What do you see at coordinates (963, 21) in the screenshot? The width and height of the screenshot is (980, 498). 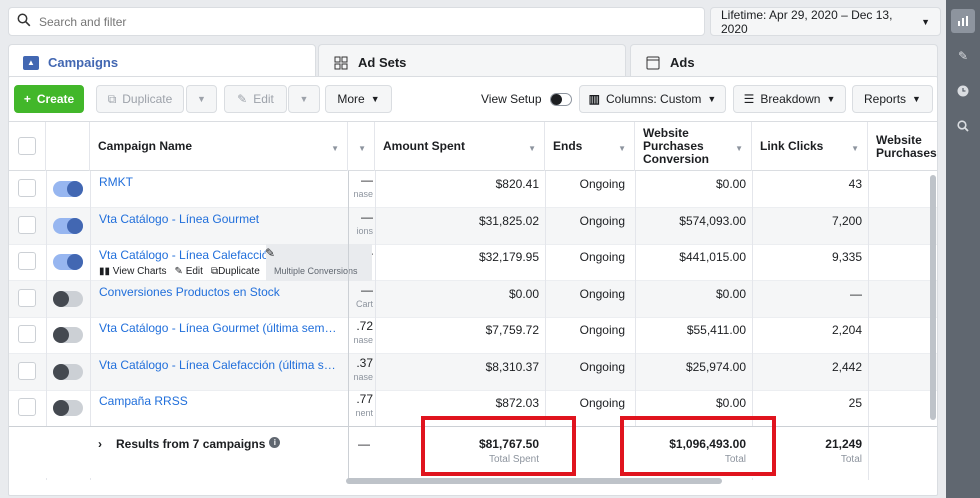 I see `bar-chart-icon` at bounding box center [963, 21].